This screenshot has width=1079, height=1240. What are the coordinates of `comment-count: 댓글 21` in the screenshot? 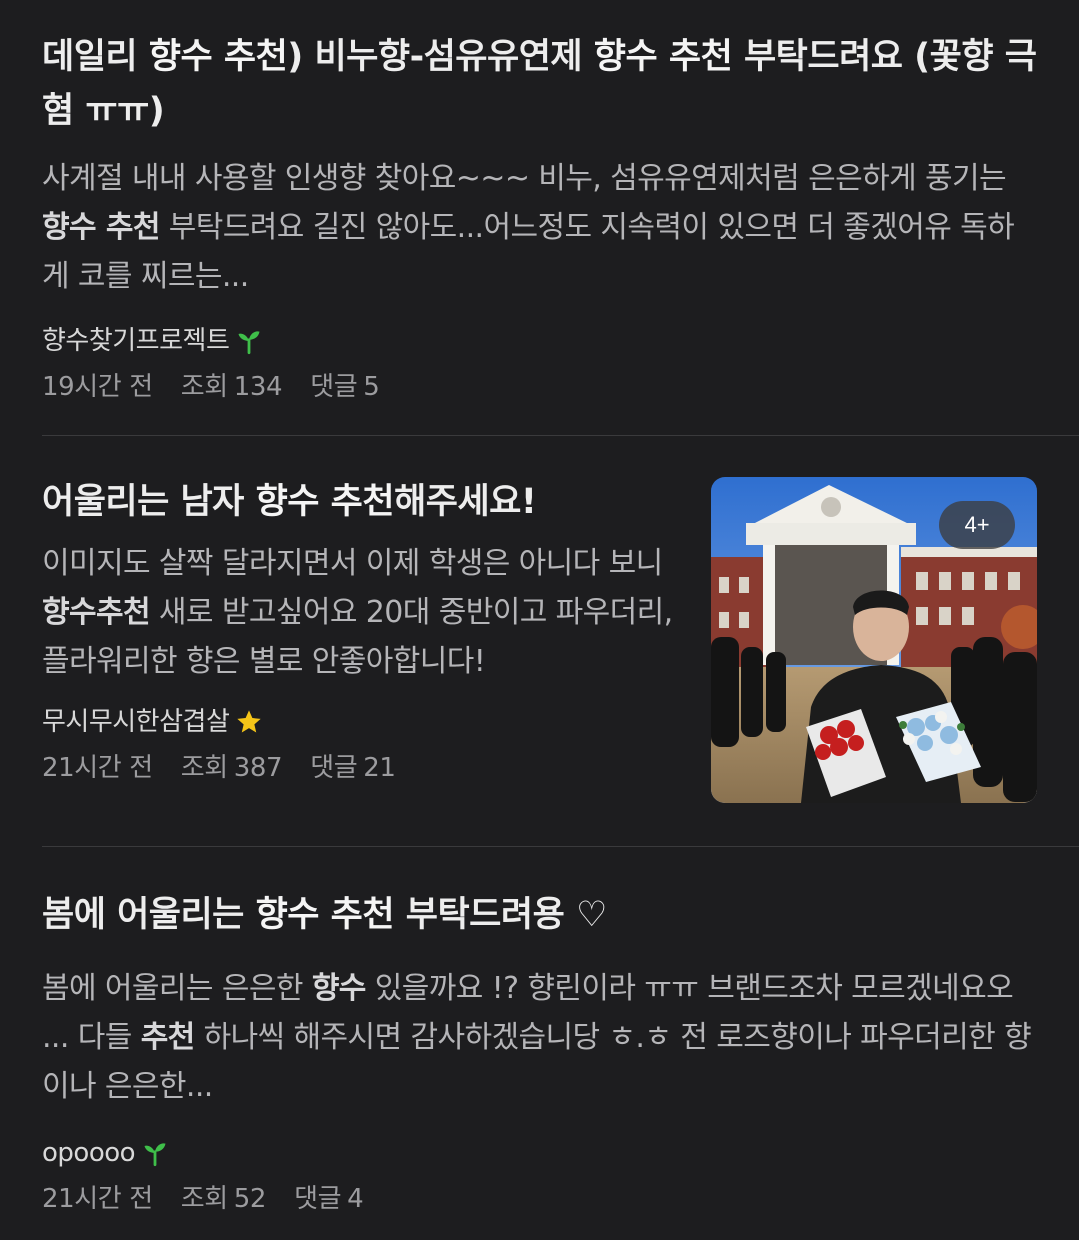 It's located at (353, 768).